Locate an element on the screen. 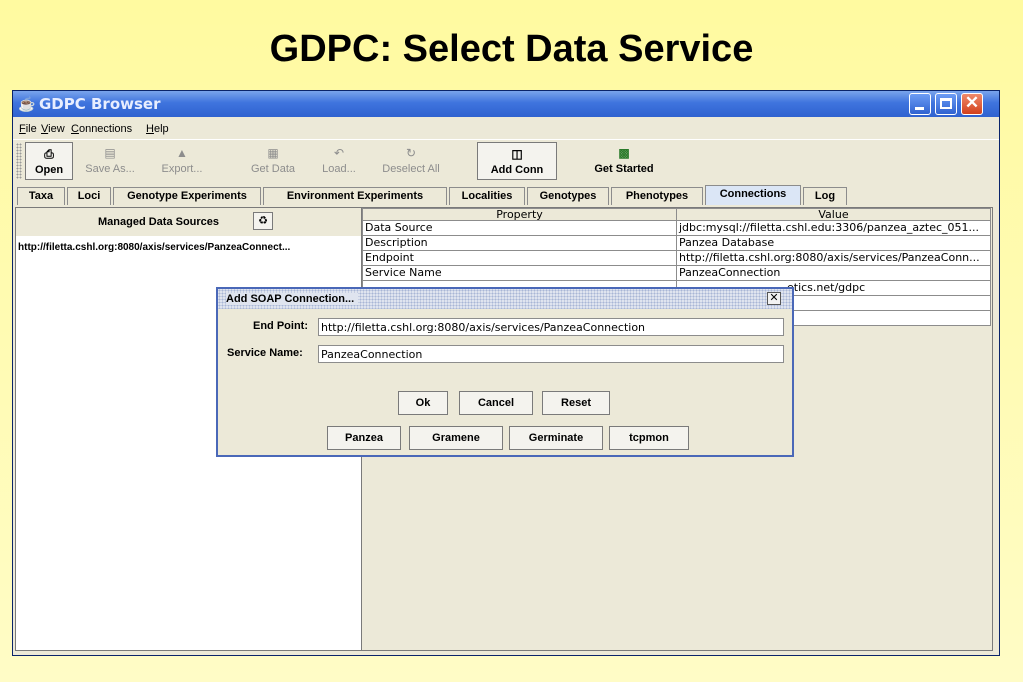 The width and height of the screenshot is (1023, 682). window-titlebar: ☕ GDPC Browser ✕ is located at coordinates (506, 104).